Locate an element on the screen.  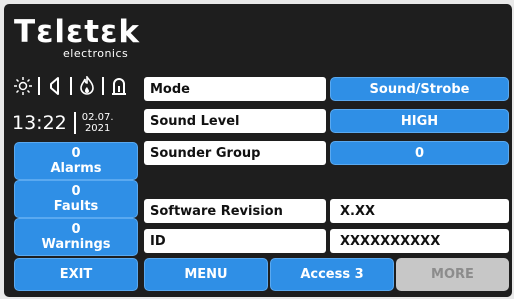
brand-logo: Tεlεtεk electronics is located at coordinates (77, 37).